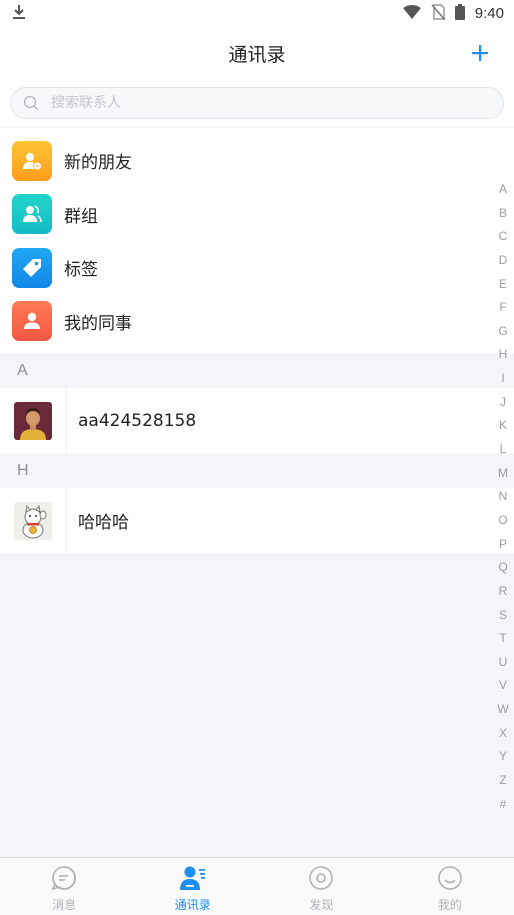  What do you see at coordinates (503, 545) in the screenshot?
I see `index-letter: P` at bounding box center [503, 545].